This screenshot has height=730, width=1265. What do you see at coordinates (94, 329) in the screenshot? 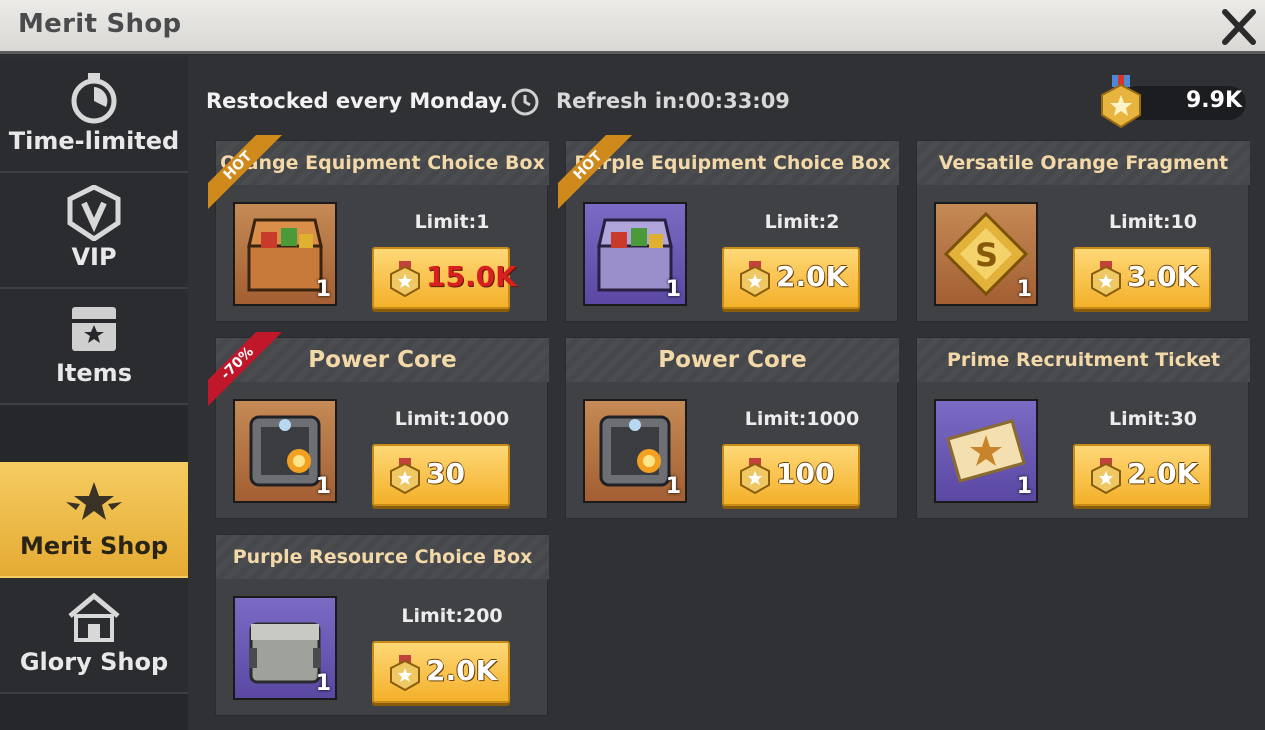
I see `item-box-icon` at bounding box center [94, 329].